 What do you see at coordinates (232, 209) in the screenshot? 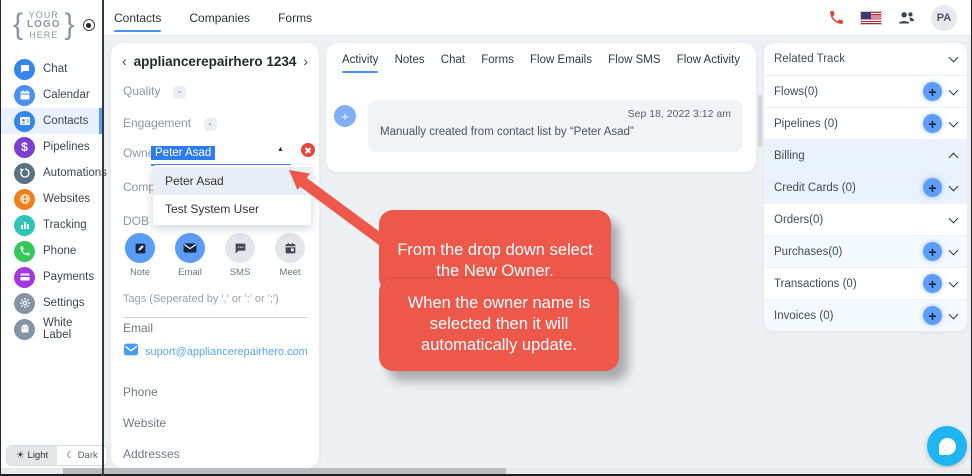
I see `dropdown-option-test-system-user: Test System User` at bounding box center [232, 209].